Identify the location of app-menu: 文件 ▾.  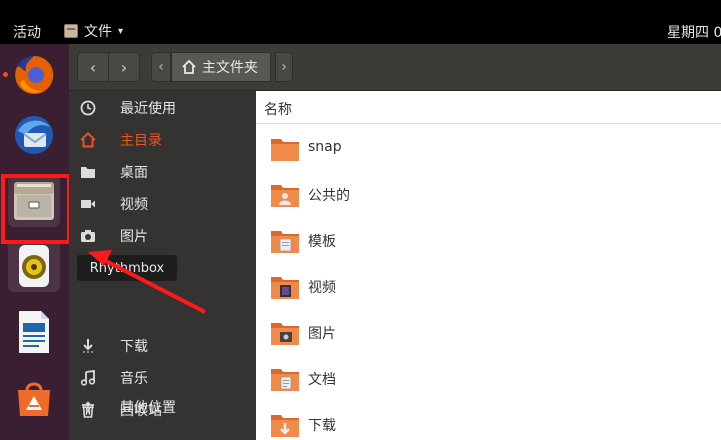
(93, 31).